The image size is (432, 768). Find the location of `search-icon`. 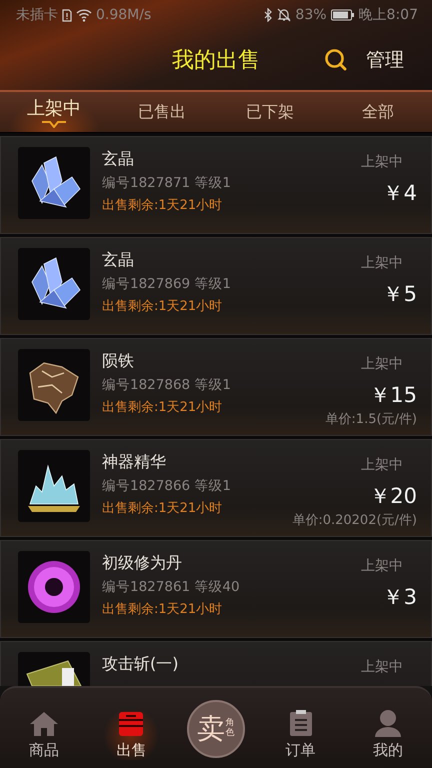

search-icon is located at coordinates (336, 60).